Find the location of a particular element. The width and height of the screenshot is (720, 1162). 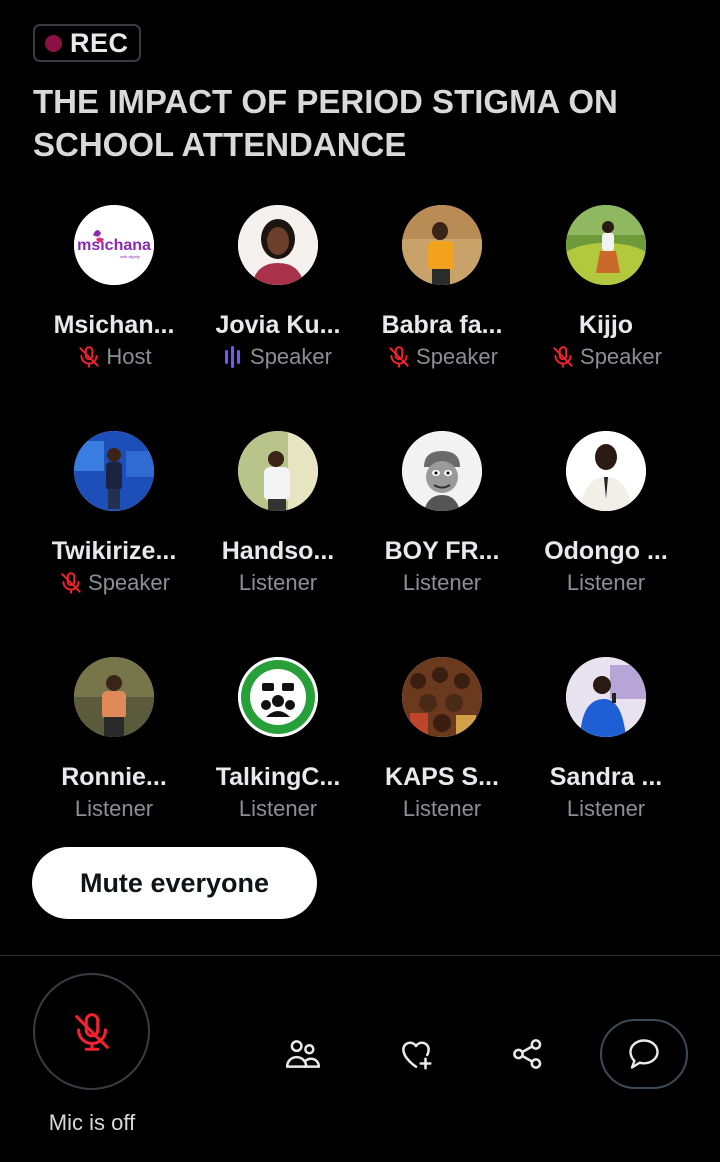

participant-role-label: Host is located at coordinates (129, 356).